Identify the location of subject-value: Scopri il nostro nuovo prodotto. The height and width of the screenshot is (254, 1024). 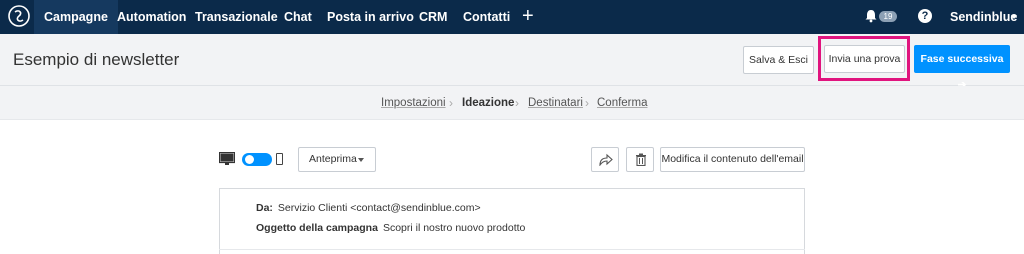
(454, 228).